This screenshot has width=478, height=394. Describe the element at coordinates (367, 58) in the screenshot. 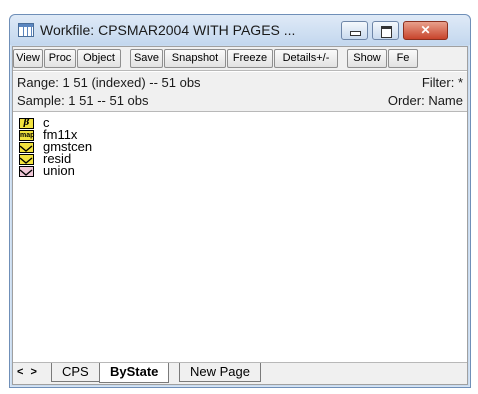

I see `show-button: Show` at that location.